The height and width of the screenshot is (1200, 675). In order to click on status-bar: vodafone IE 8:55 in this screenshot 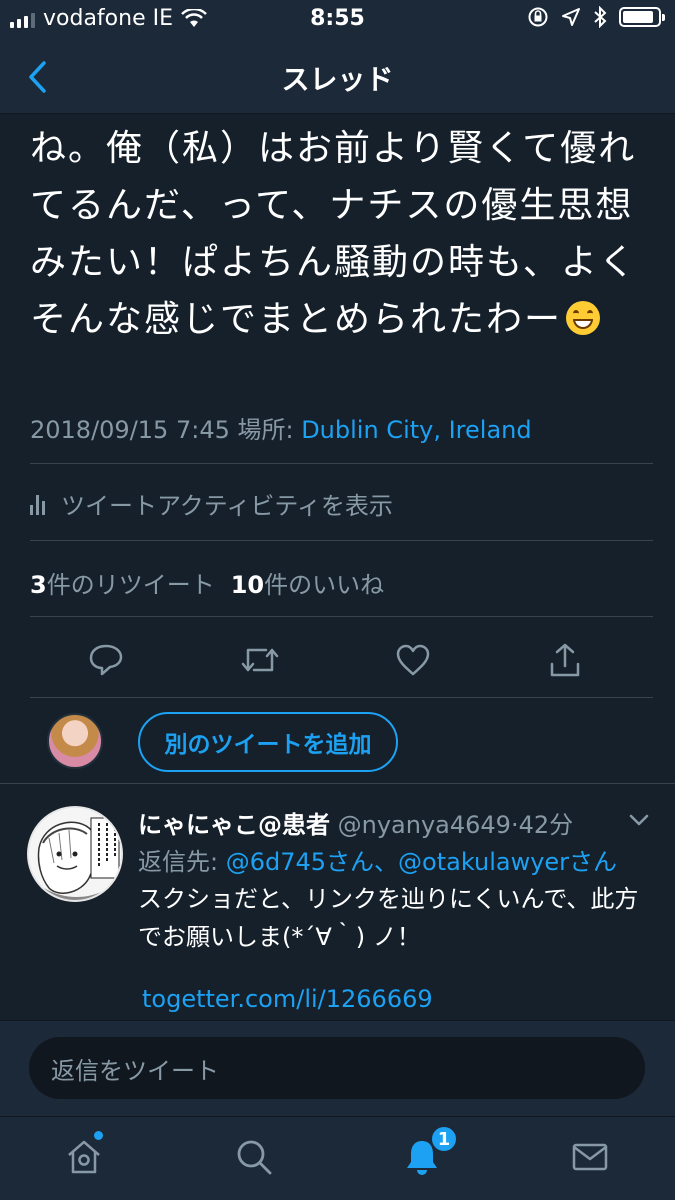, I will do `click(337, 20)`.